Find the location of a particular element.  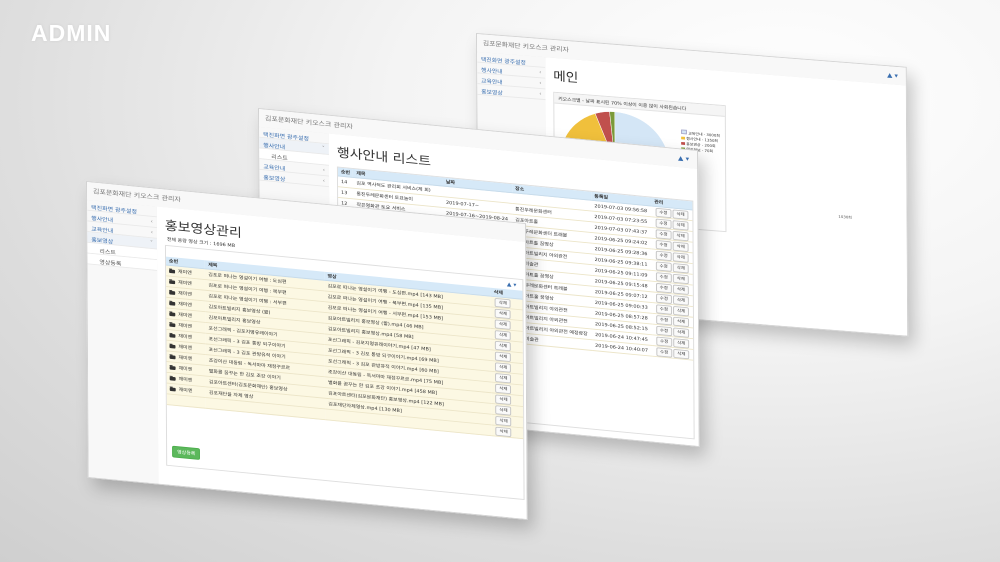

app-title: 김포문화재단 키오스크 관리자 is located at coordinates (526, 47).